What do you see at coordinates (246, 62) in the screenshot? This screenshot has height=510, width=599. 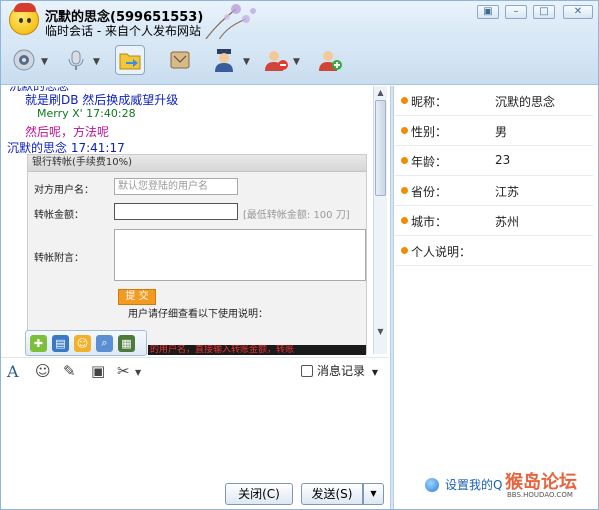 I see `remote-dropdown-icon: ▼` at bounding box center [246, 62].